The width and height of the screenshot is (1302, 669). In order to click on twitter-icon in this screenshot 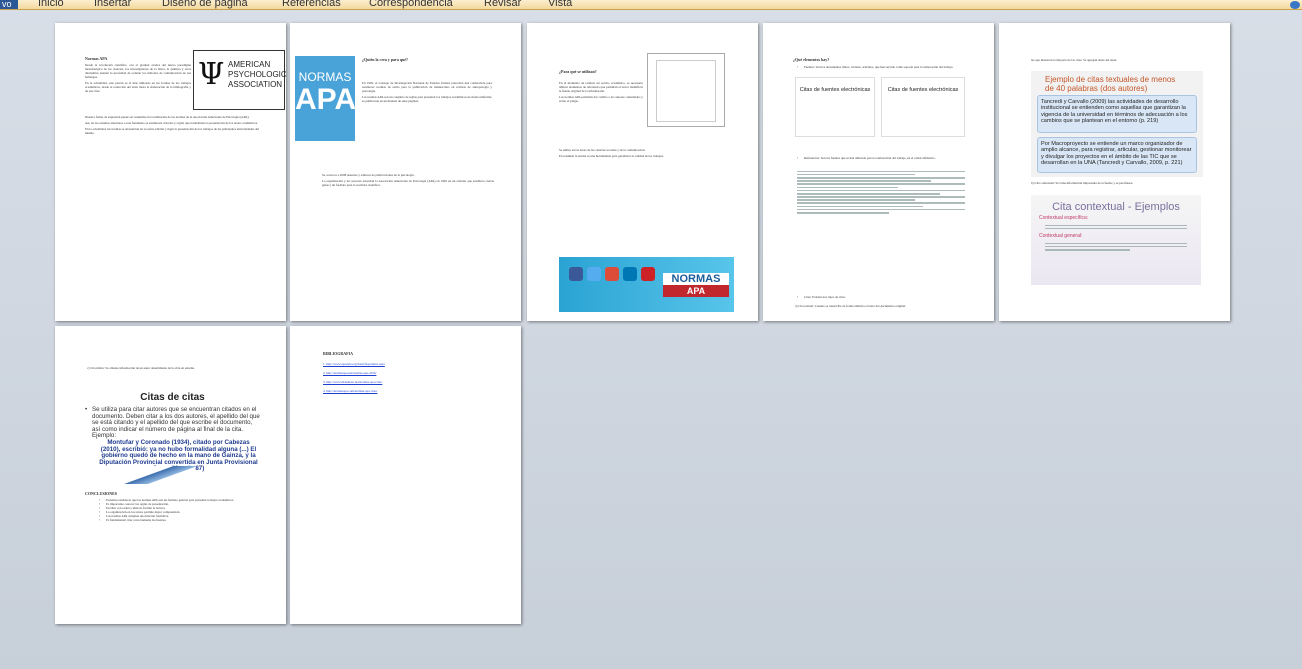, I will do `click(594, 274)`.